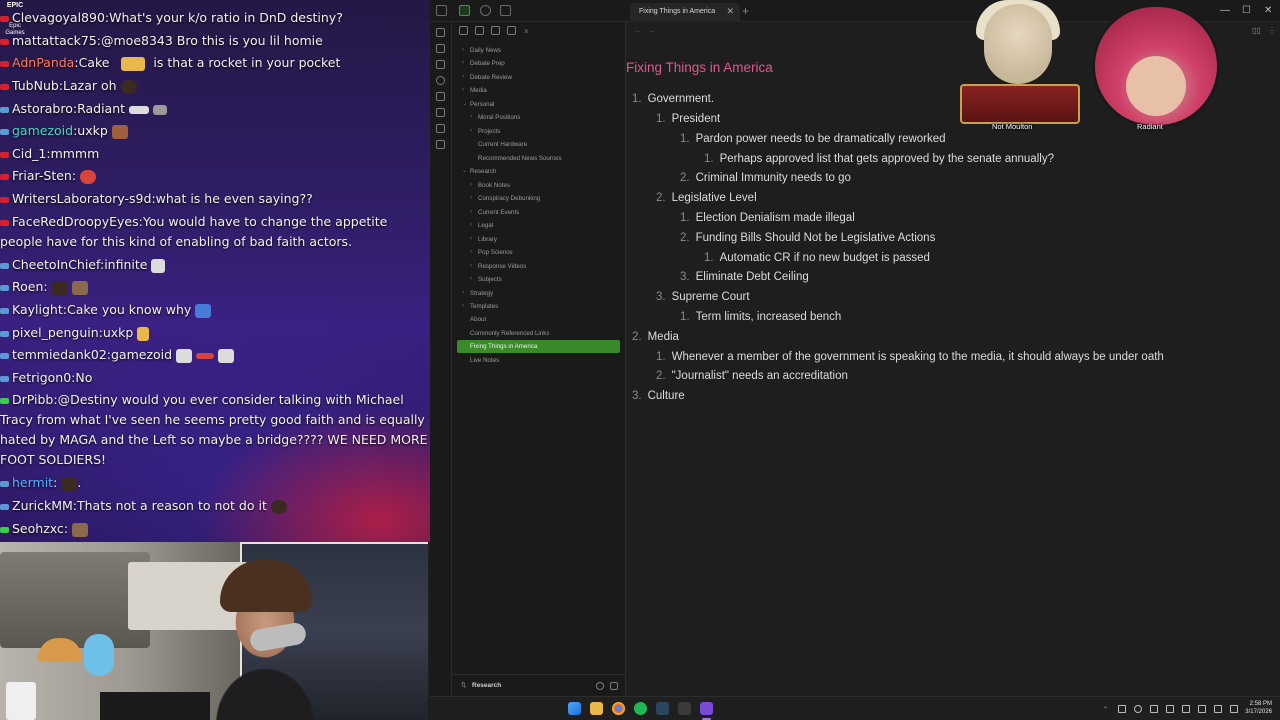 The height and width of the screenshot is (720, 1280). I want to click on send-icon, so click(440, 32).